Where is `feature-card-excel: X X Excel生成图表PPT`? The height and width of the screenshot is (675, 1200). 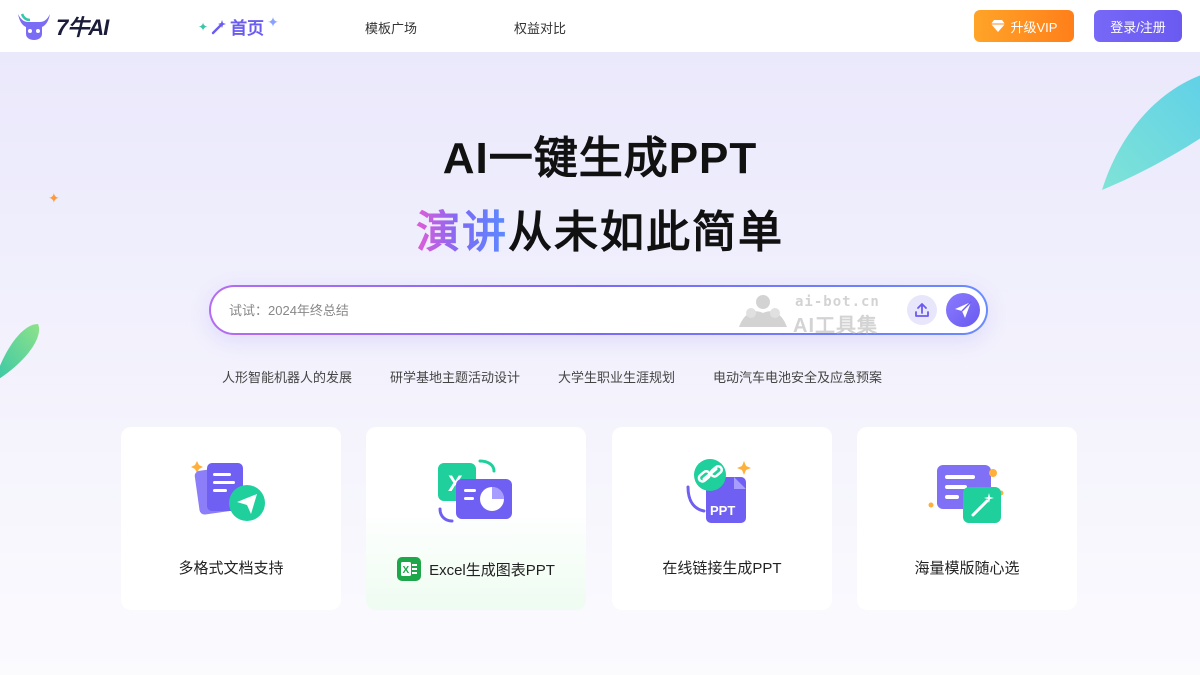 feature-card-excel: X X Excel生成图表PPT is located at coordinates (476, 518).